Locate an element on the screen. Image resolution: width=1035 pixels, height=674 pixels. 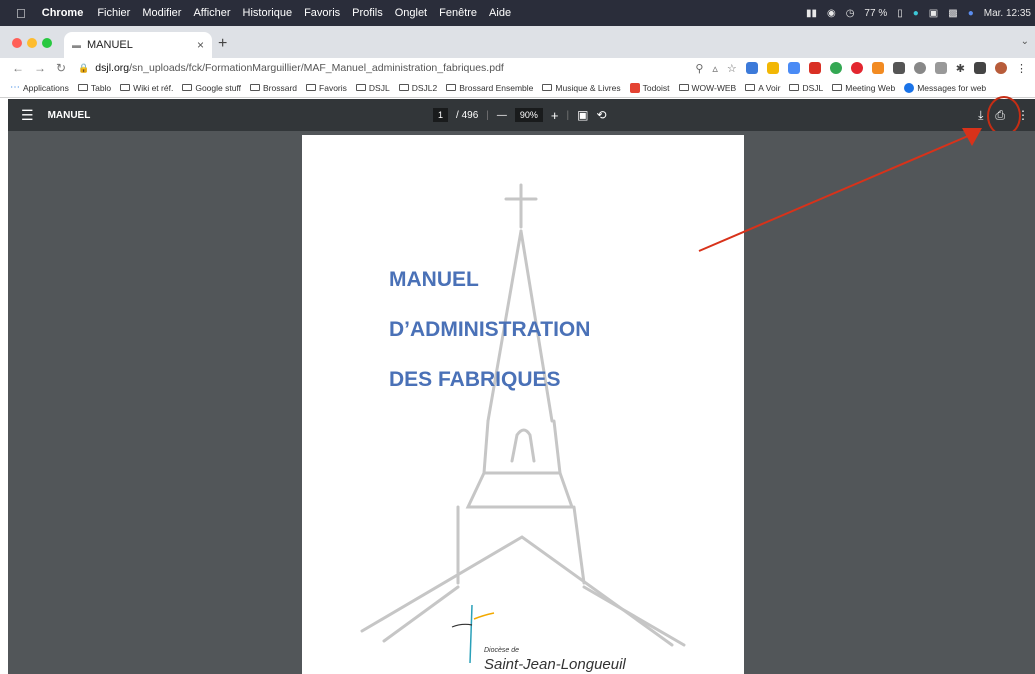
rotate-icon: ⟲ is located at coordinates (601, 115).